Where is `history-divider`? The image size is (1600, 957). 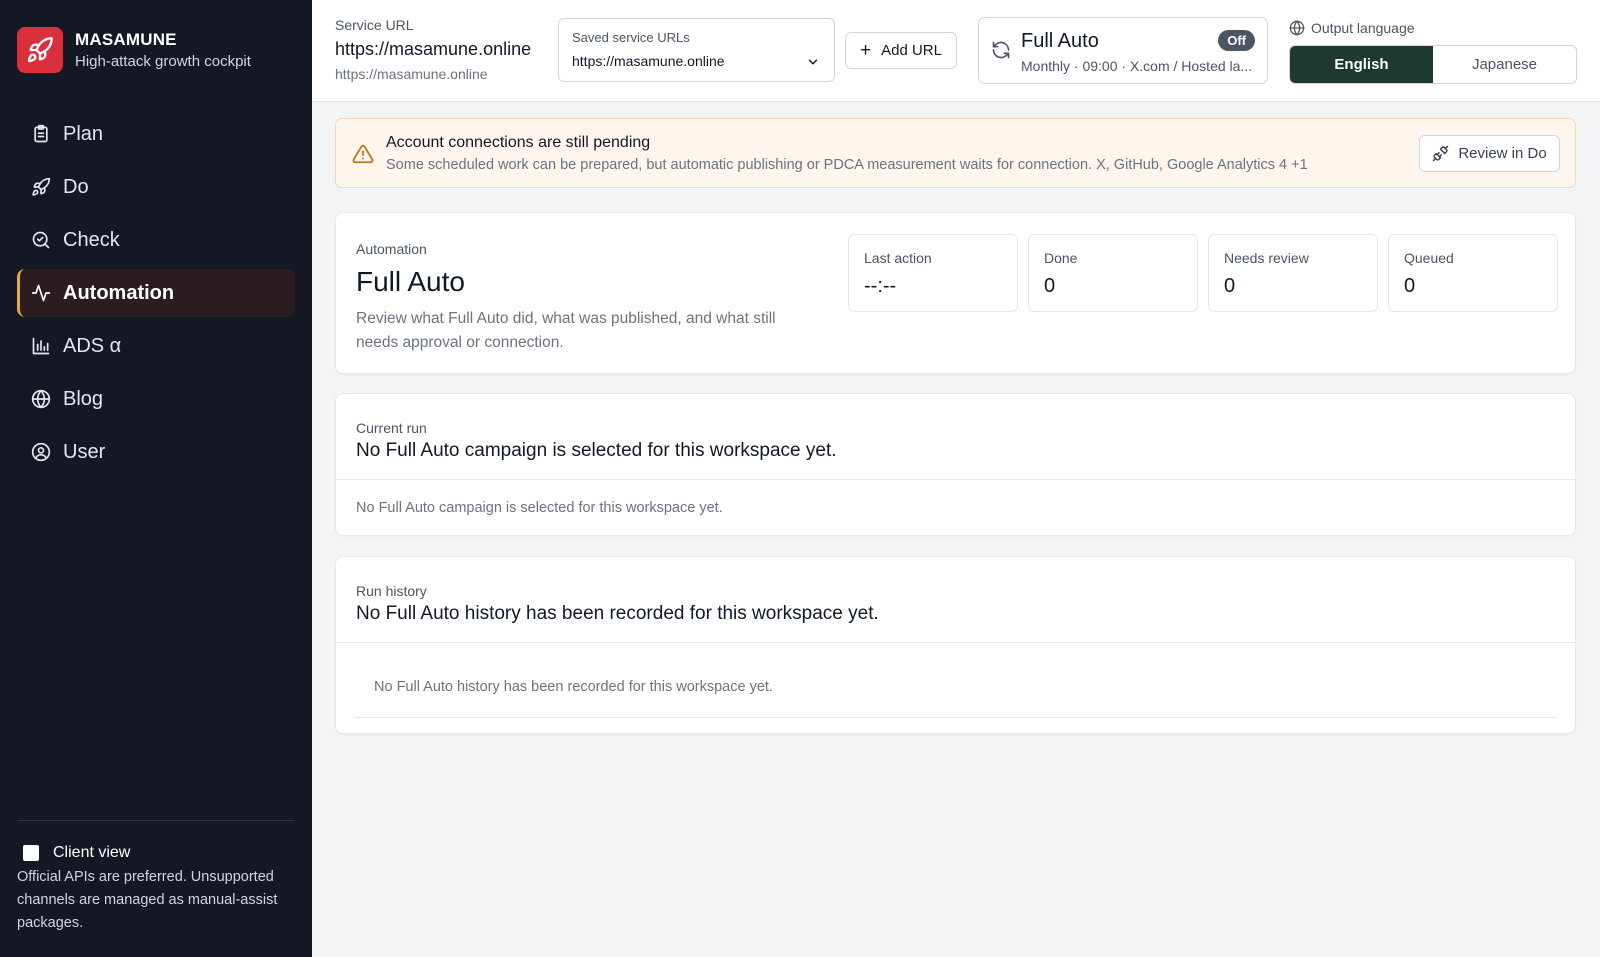
history-divider is located at coordinates (955, 717).